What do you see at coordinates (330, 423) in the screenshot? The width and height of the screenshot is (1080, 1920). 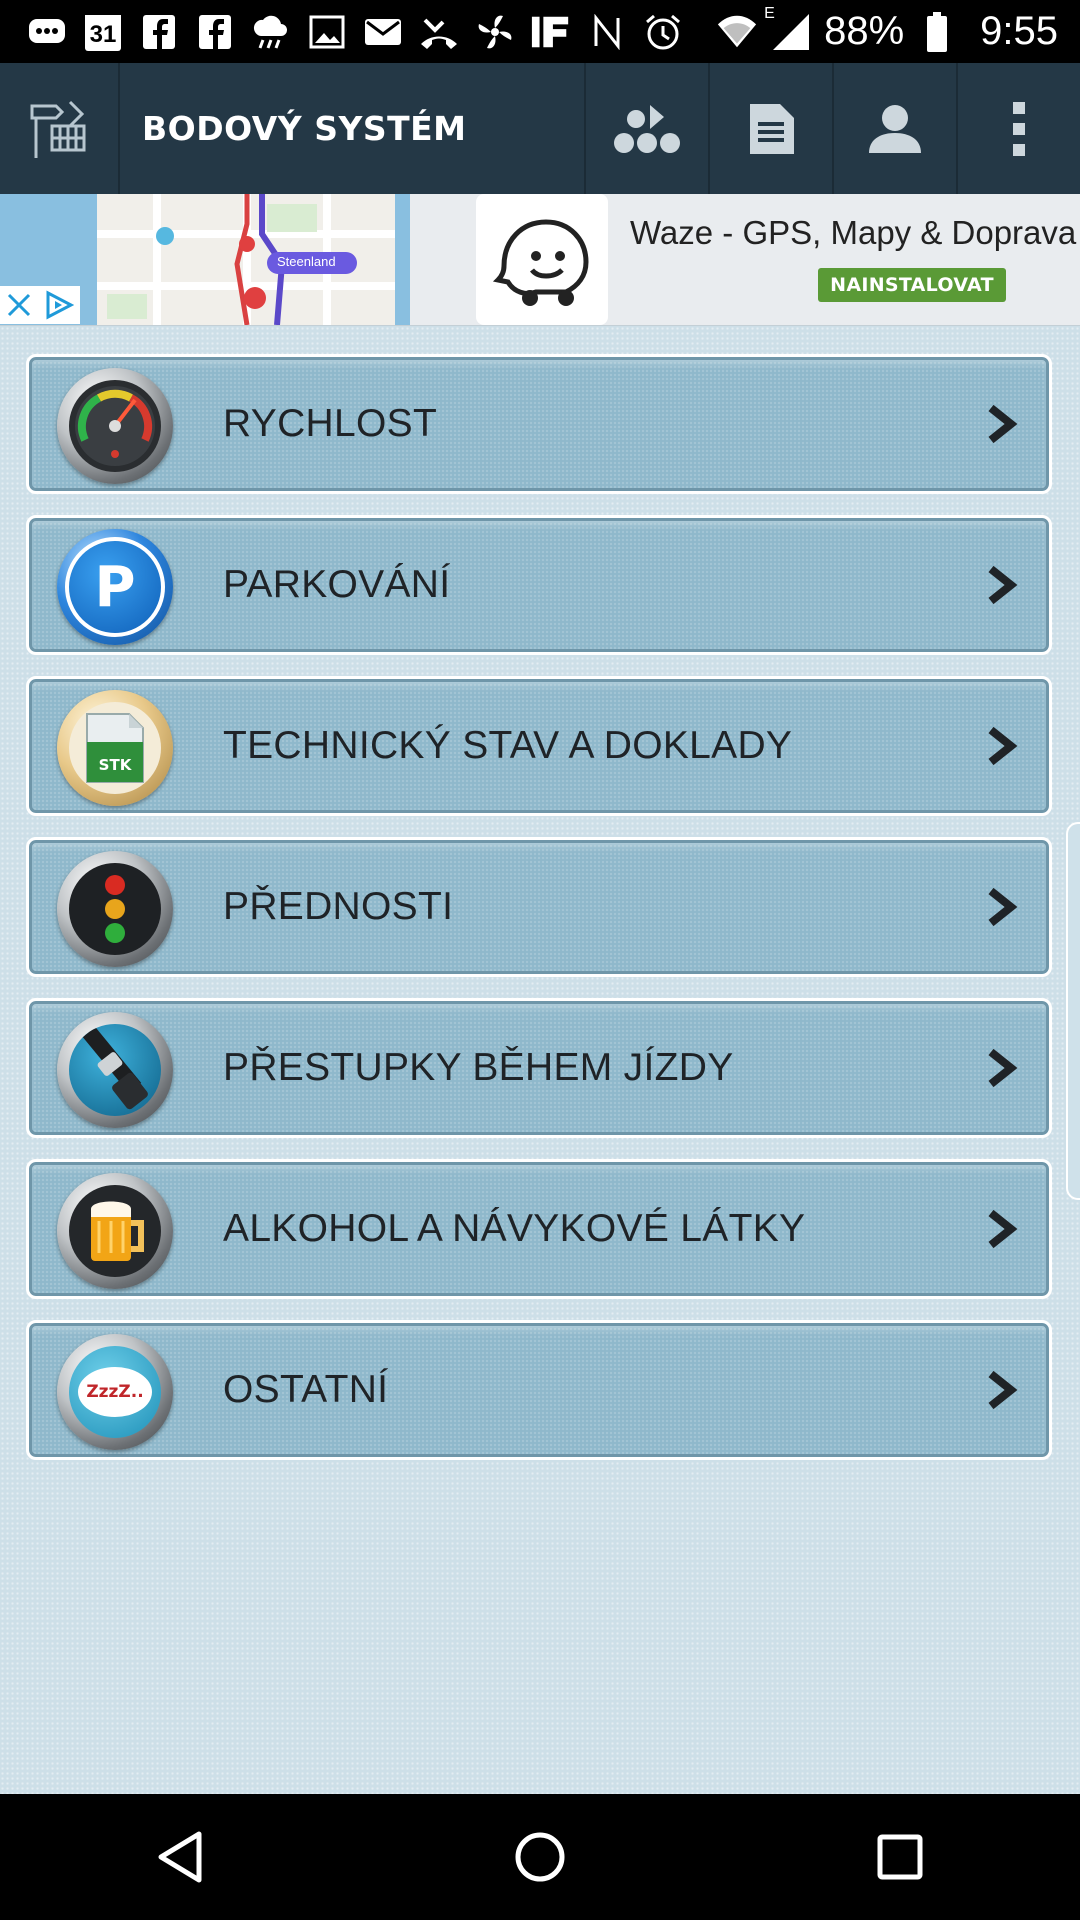 I see `menu-item-label: RYCHLOST` at bounding box center [330, 423].